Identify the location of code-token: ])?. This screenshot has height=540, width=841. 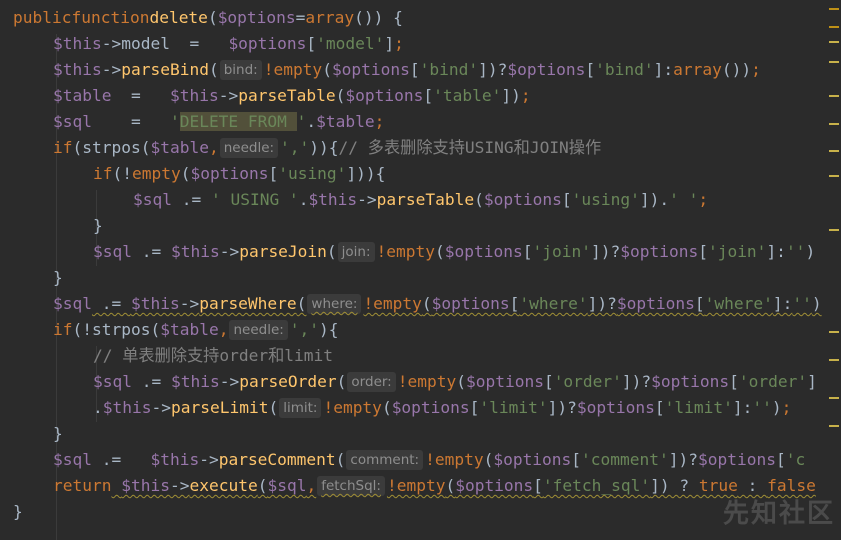
(636, 381).